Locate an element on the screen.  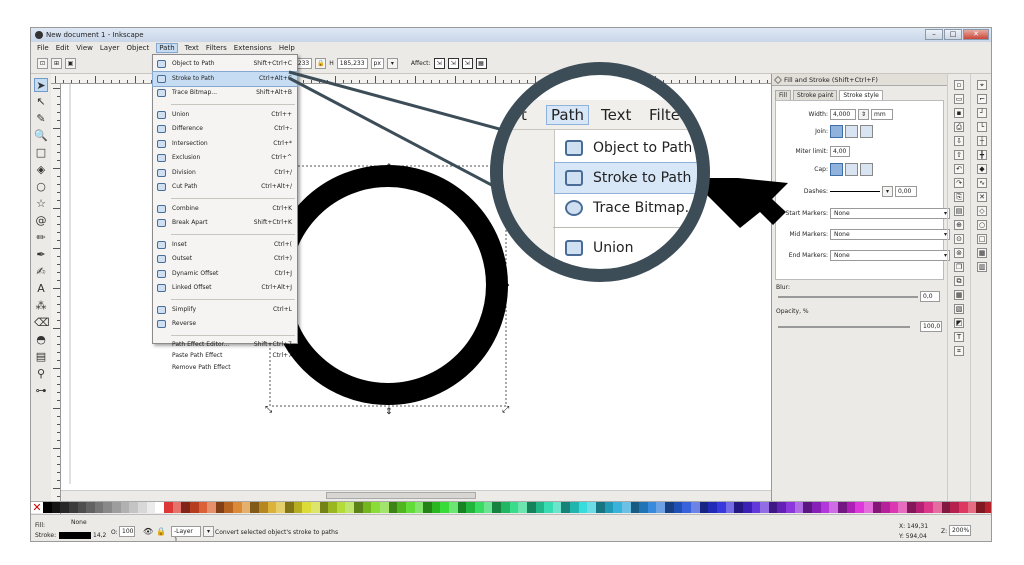
magnified-stroke-to-path: Stroke to Path is located at coordinates (625, 178).